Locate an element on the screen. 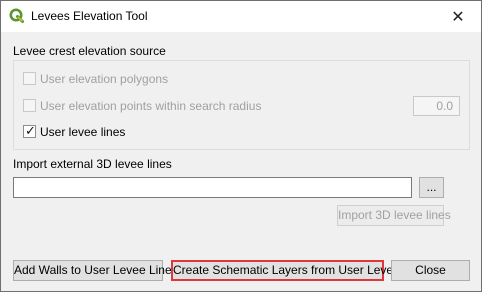 The height and width of the screenshot is (292, 482). user-elevation-polygons-label: User elevation polygons is located at coordinates (104, 79).